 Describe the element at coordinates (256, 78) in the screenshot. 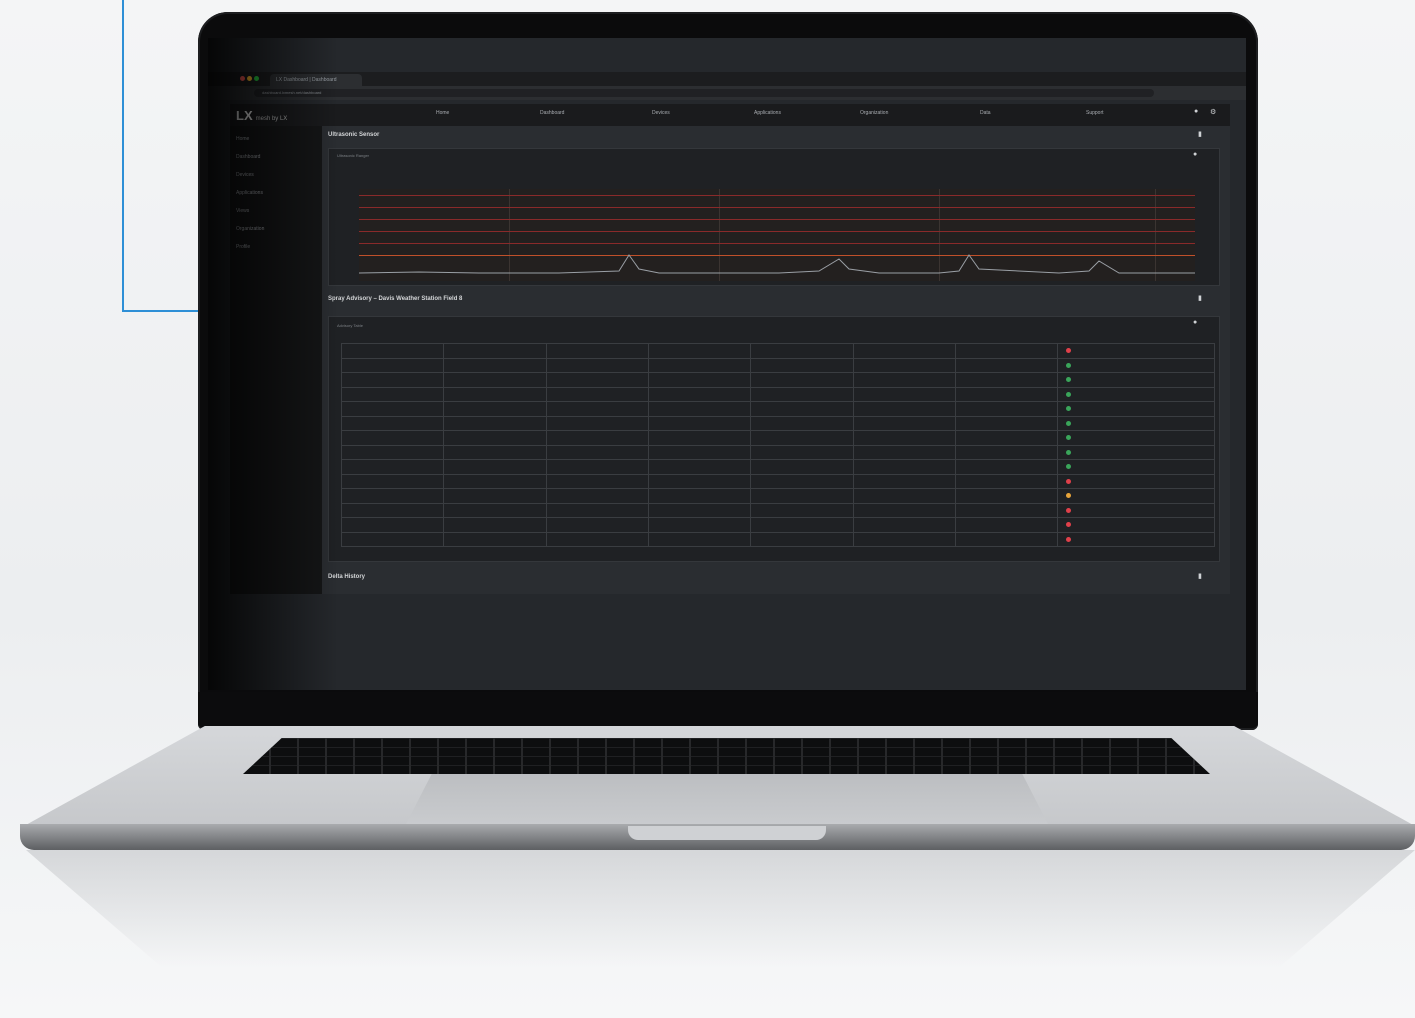

I see `maximize-icon` at that location.